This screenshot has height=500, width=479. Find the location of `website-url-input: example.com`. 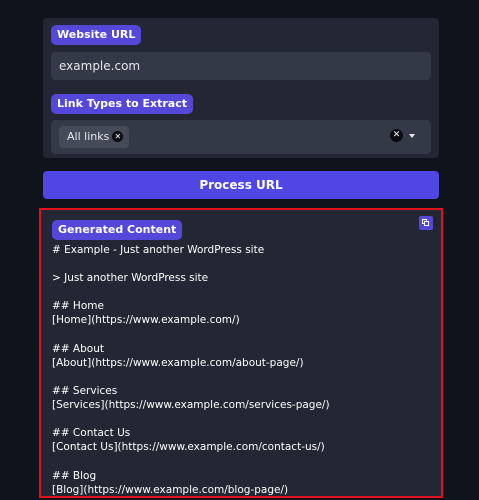

website-url-input: example.com is located at coordinates (241, 66).